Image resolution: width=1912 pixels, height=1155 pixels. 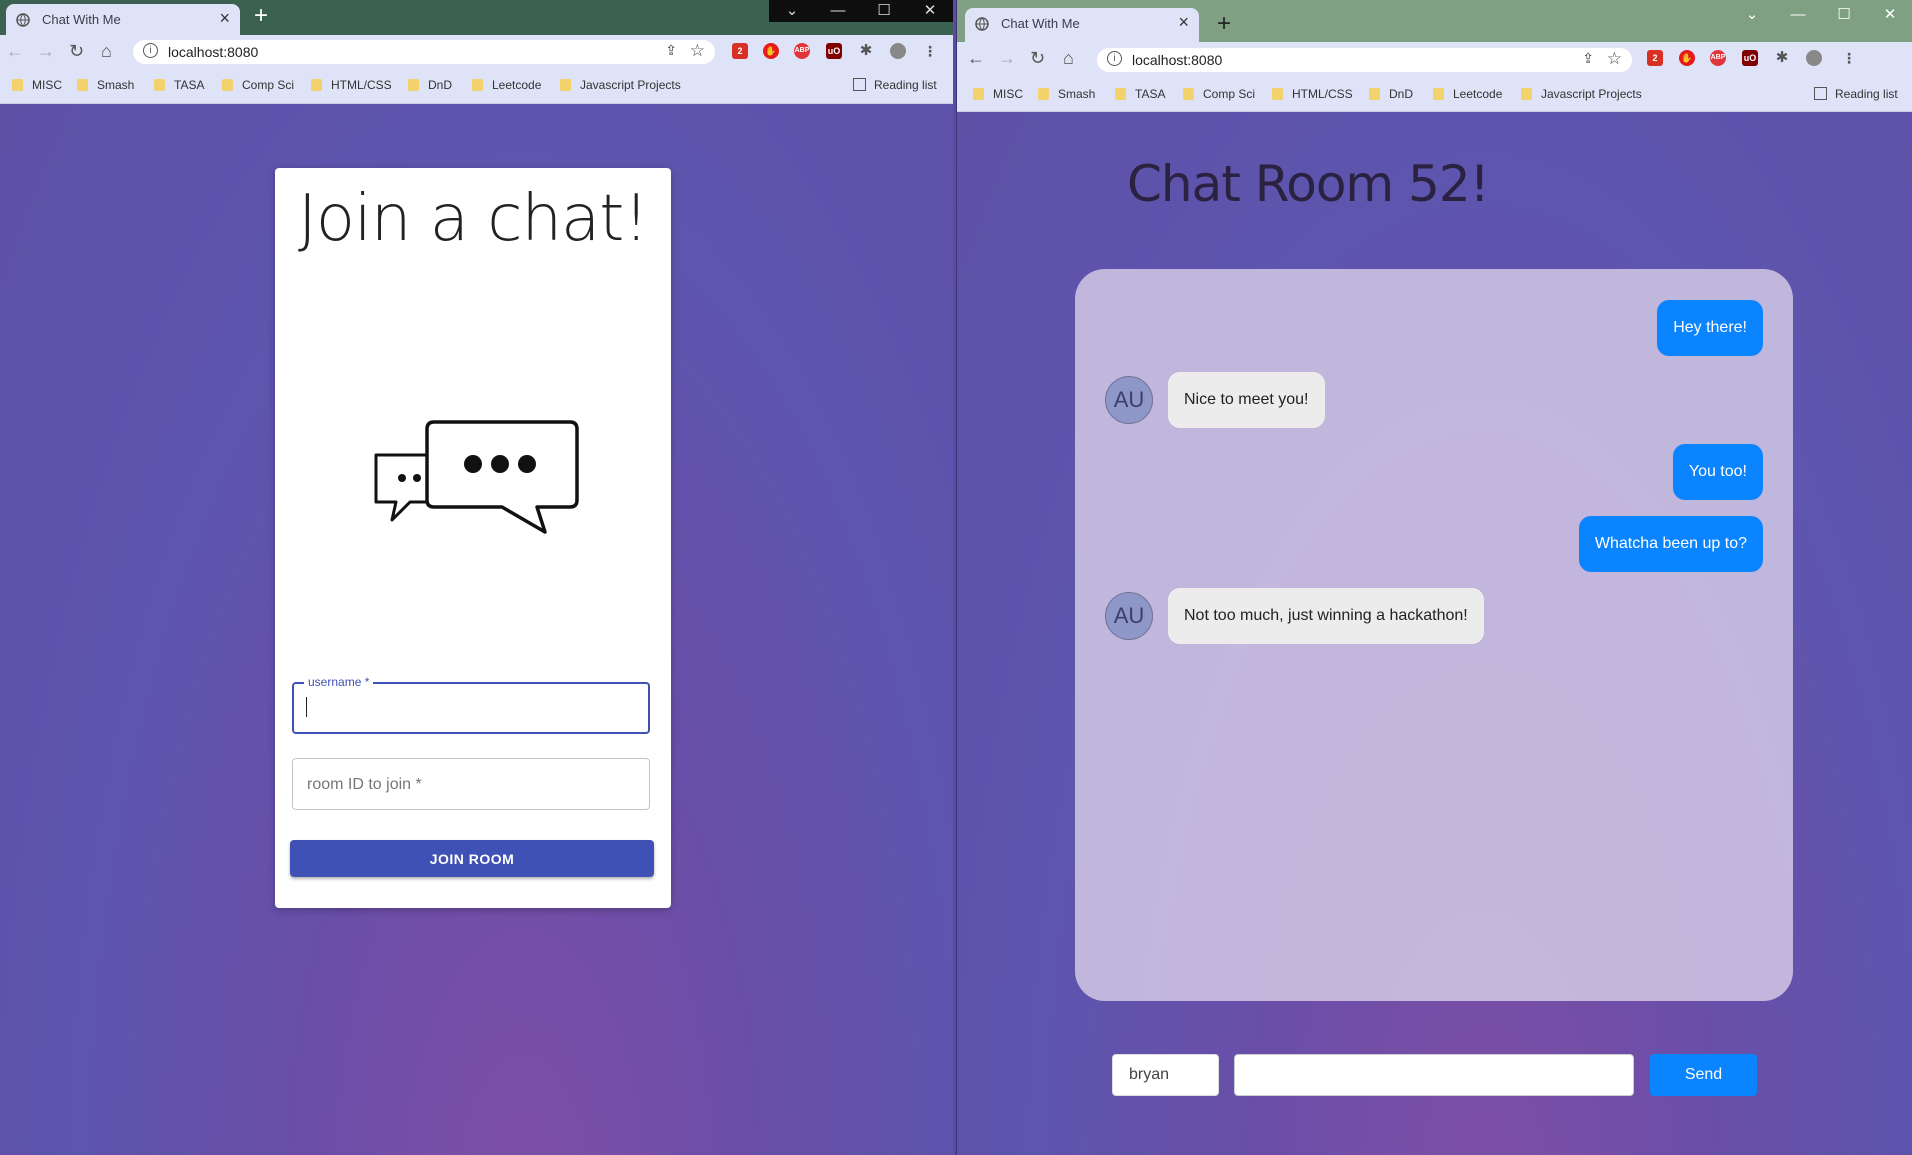 I want to click on message-row: AU Nice to meet you!, so click(x=1434, y=400).